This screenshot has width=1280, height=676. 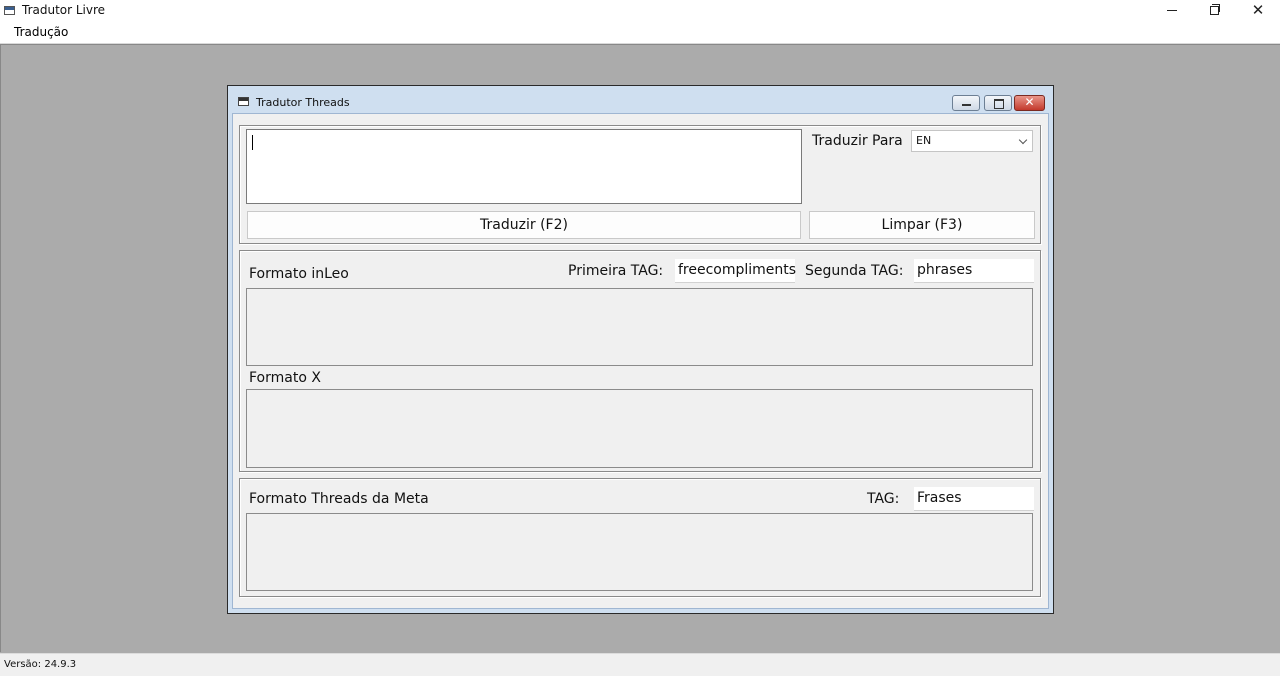 What do you see at coordinates (1172, 11) in the screenshot?
I see `minimize-icon` at bounding box center [1172, 11].